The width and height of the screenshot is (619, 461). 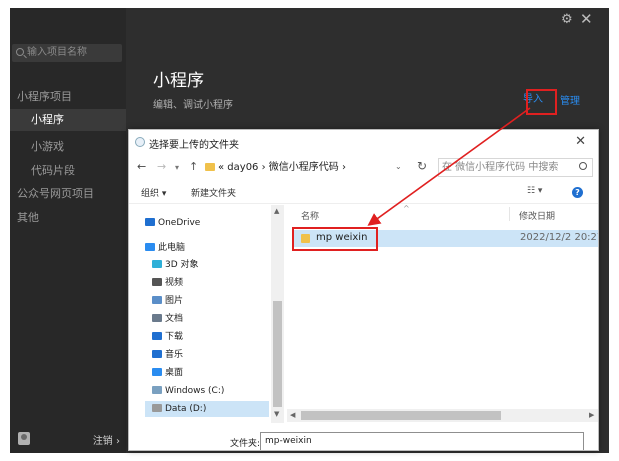 I want to click on file-date: 2022/12/2 20:27, so click(x=559, y=237).